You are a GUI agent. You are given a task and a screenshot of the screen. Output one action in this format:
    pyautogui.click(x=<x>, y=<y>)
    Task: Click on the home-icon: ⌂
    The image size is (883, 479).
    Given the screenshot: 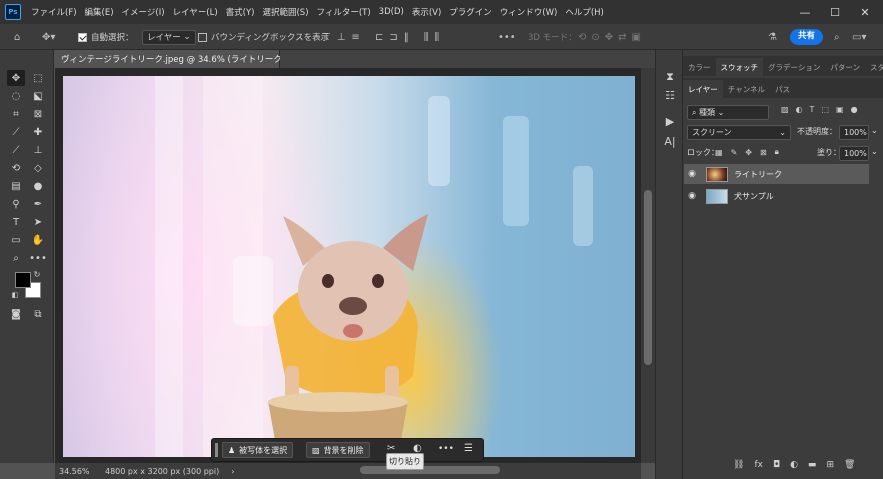 What is the action you would take?
    pyautogui.click(x=17, y=37)
    